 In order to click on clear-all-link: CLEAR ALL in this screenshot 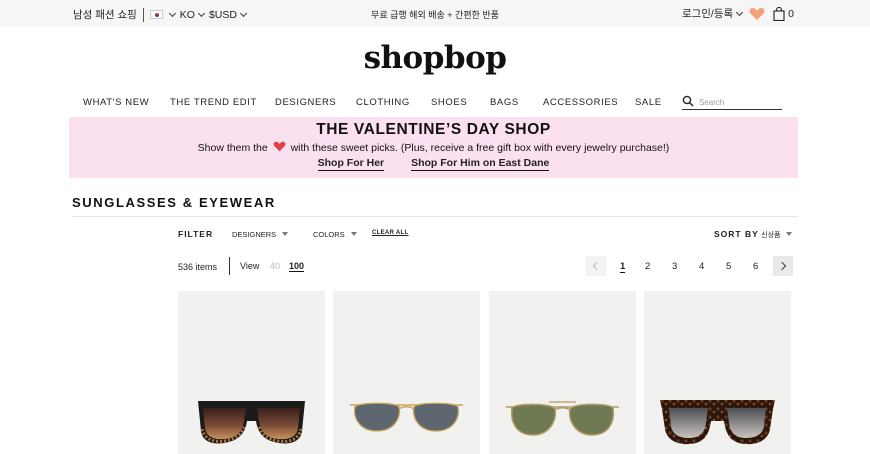, I will do `click(390, 233)`.